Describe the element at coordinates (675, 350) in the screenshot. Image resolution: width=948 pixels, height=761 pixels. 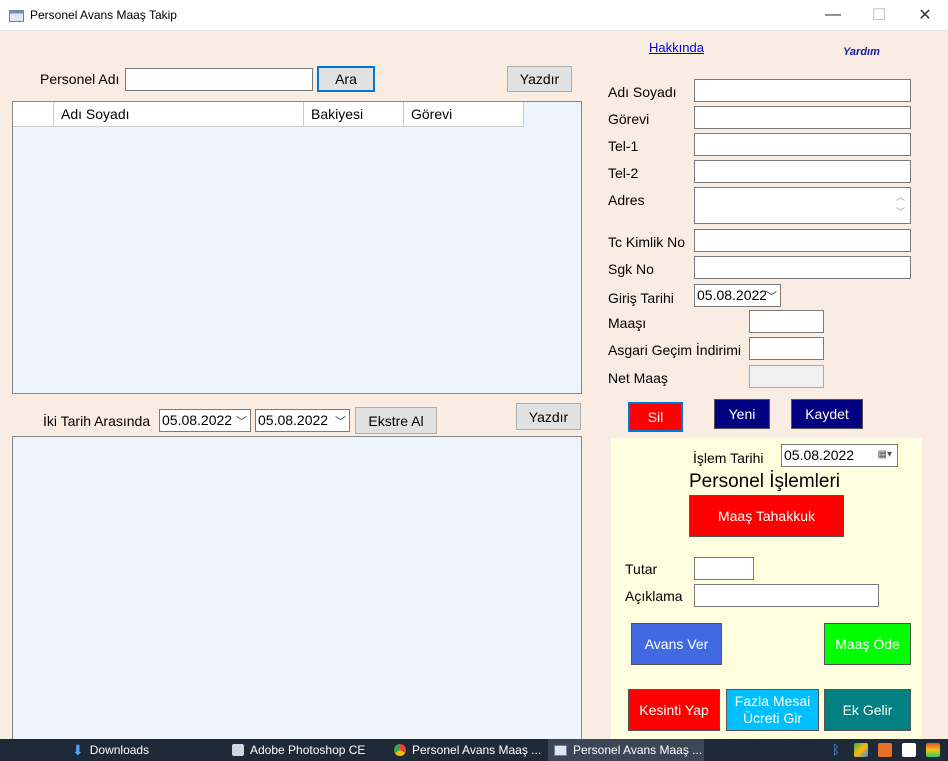
I see `allowance-label: Asgari Geçim İndirimi` at that location.